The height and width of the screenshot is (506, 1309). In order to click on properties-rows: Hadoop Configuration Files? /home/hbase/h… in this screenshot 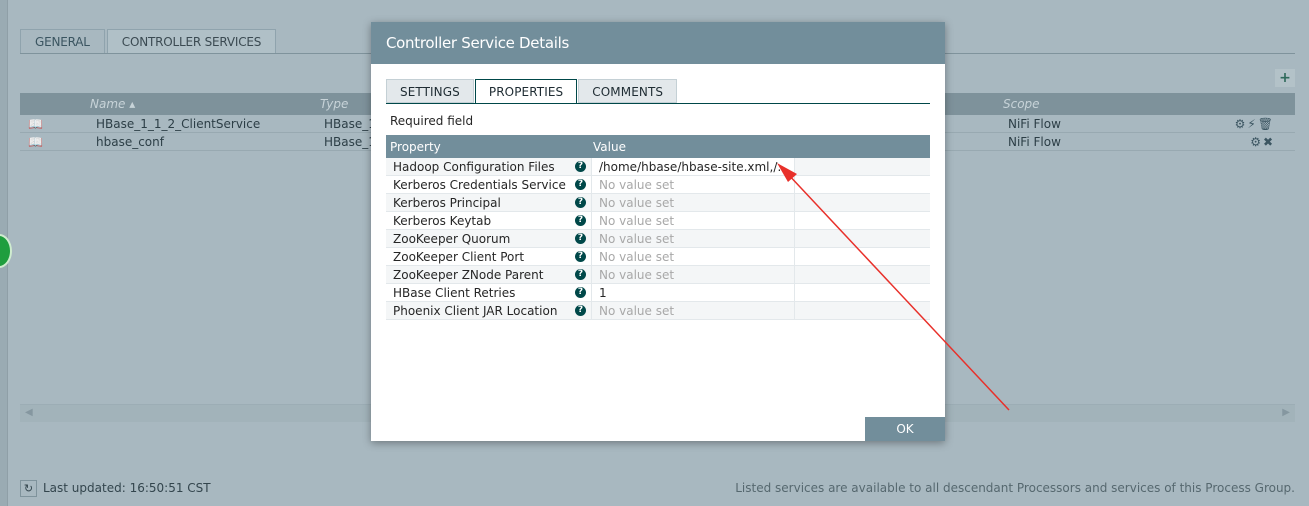, I will do `click(658, 239)`.